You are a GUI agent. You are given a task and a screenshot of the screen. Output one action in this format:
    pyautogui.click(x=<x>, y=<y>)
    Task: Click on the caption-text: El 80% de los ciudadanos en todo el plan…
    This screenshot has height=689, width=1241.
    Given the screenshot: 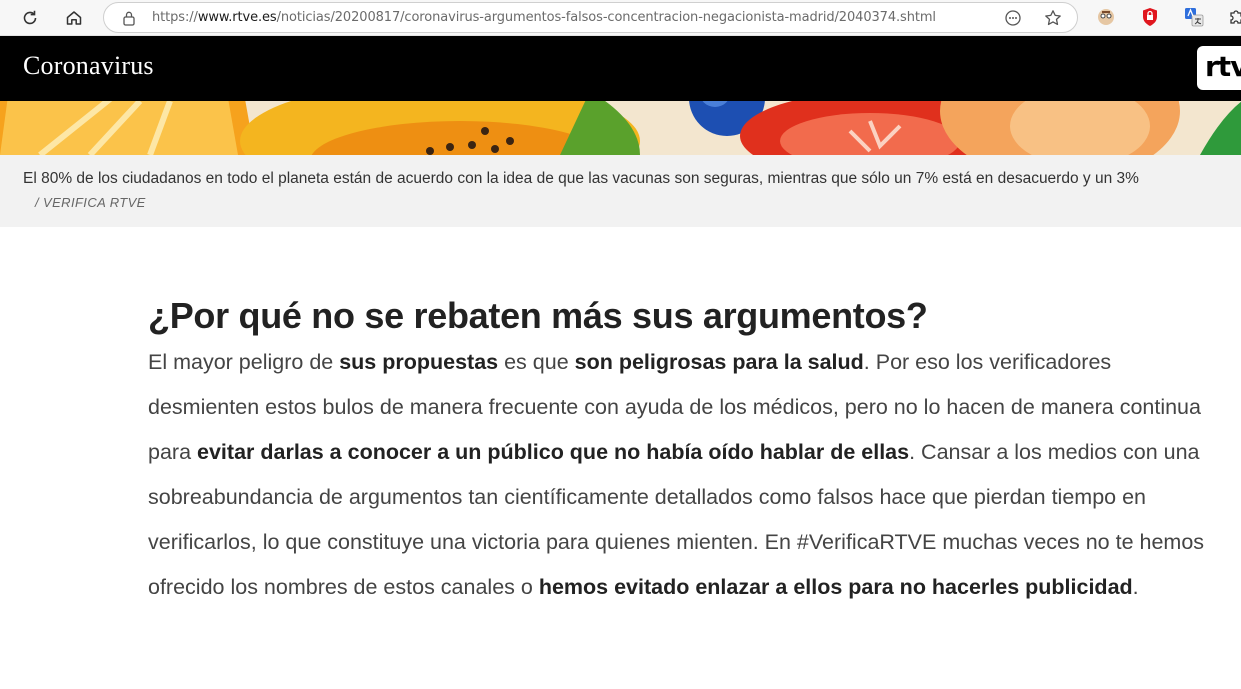 What is the action you would take?
    pyautogui.click(x=581, y=178)
    